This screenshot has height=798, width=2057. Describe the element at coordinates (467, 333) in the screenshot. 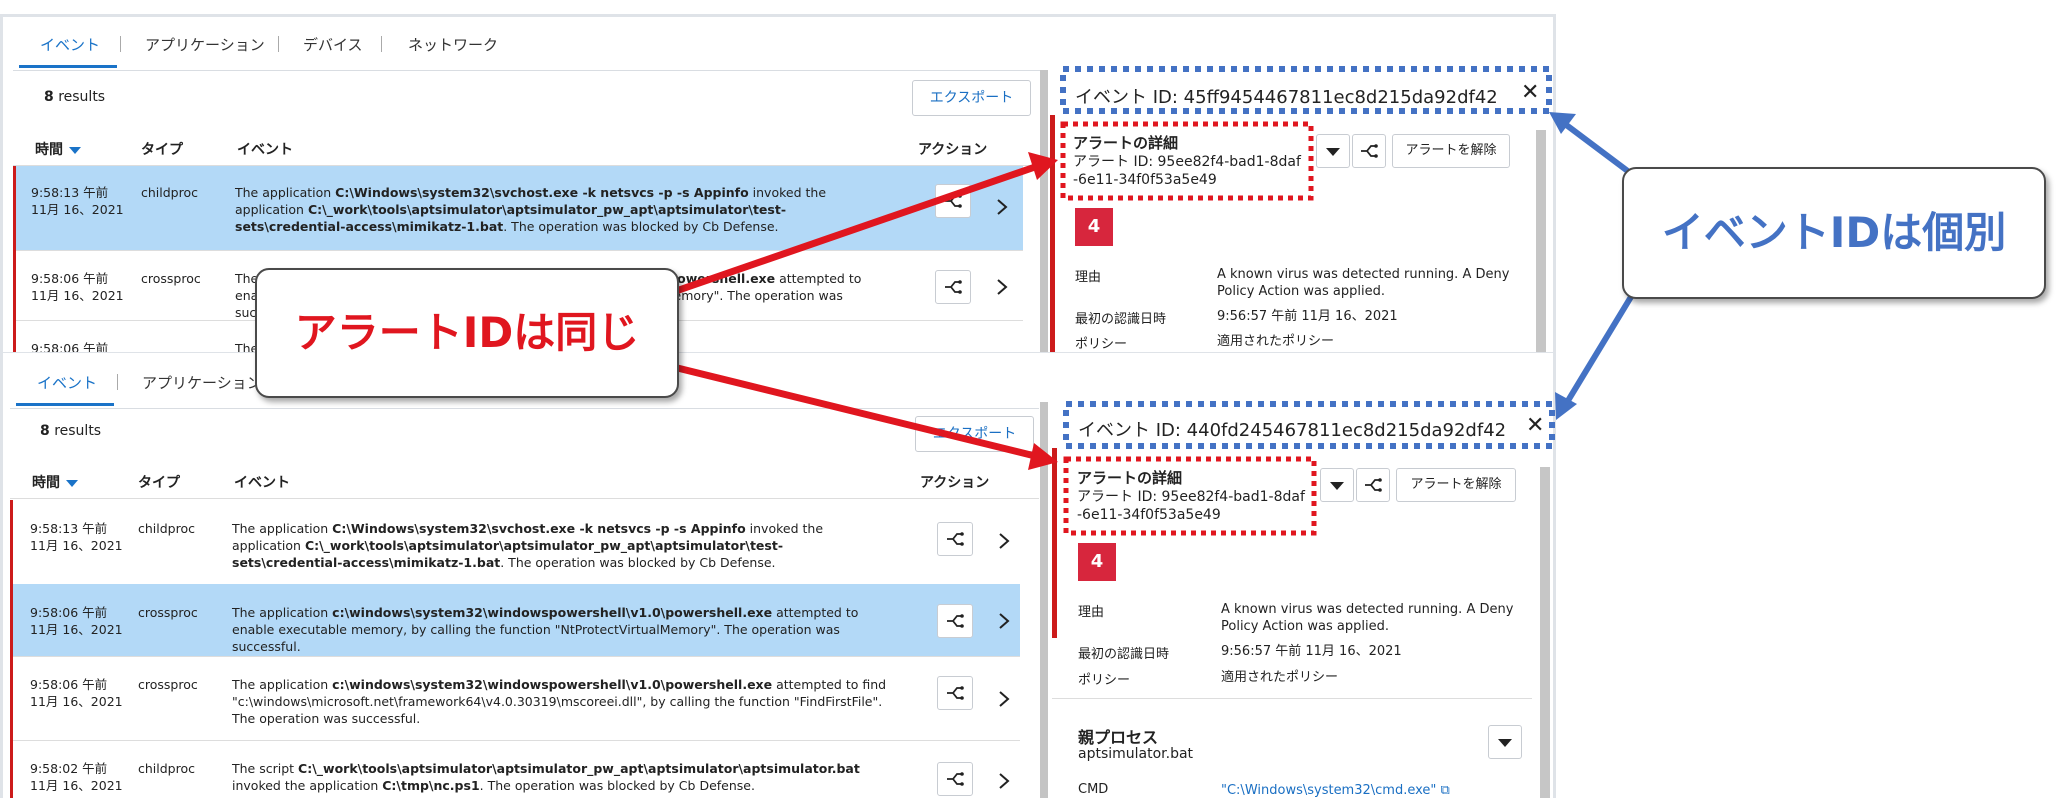

I see `callout-alert-id-same: アラートIDは同じ` at that location.